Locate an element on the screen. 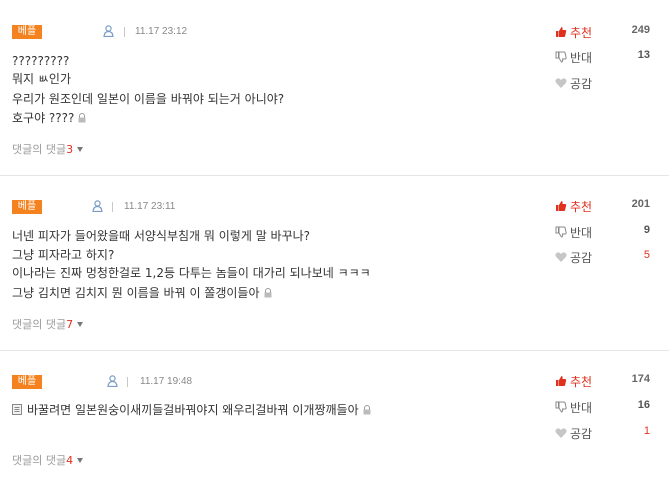 The height and width of the screenshot is (492, 669). comment-text-line-last: 바꿀려면 일본원숭이새끼들걸바꿔야지 왜우리걸바꿔 이개짱깨들아 is located at coordinates (192, 410).